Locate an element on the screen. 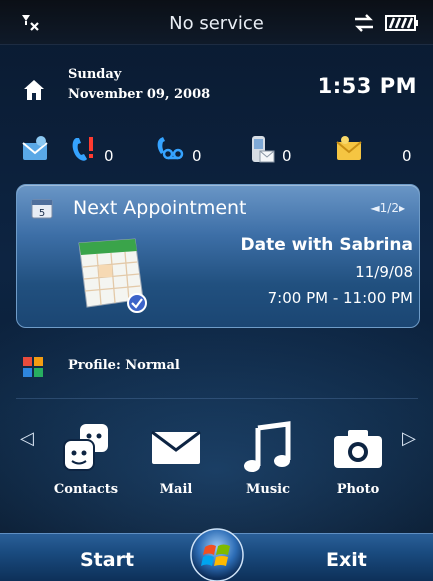  text-message-item is located at coordinates (261, 150).